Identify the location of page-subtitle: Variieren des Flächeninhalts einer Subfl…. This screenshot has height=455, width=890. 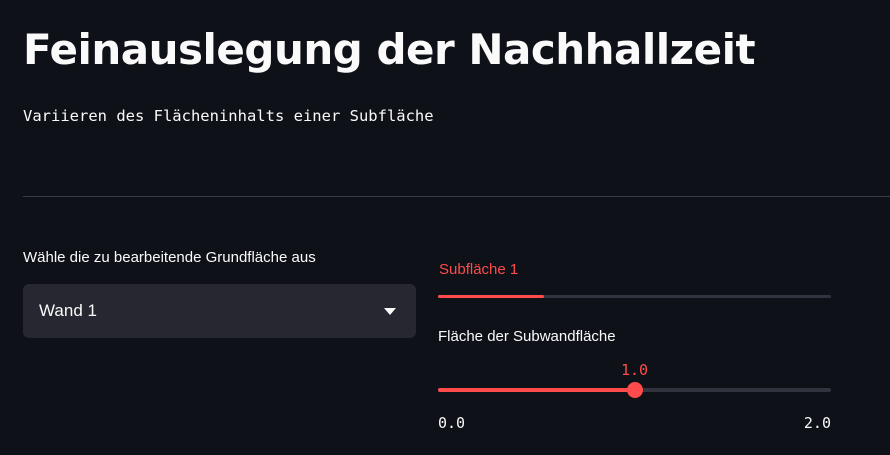
(228, 116).